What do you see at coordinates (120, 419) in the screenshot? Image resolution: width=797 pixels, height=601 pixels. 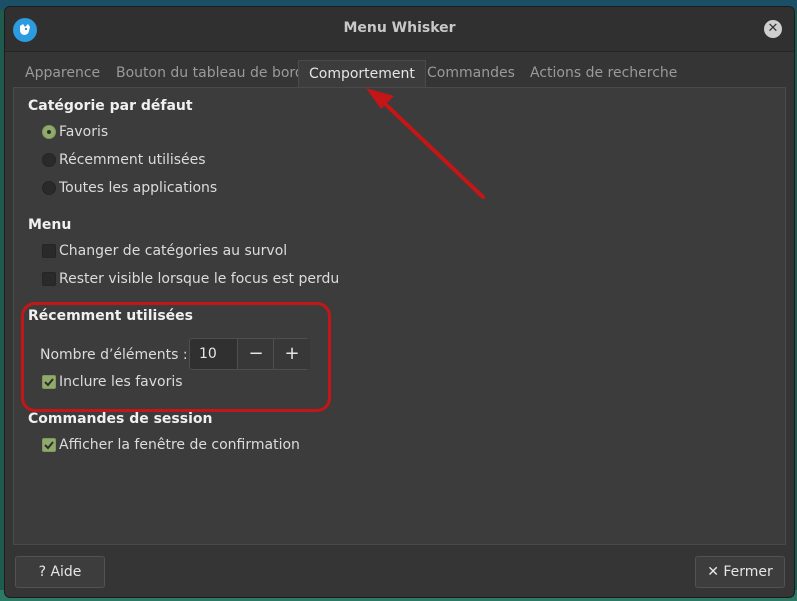 I see `section-title-session: Commandes de session` at bounding box center [120, 419].